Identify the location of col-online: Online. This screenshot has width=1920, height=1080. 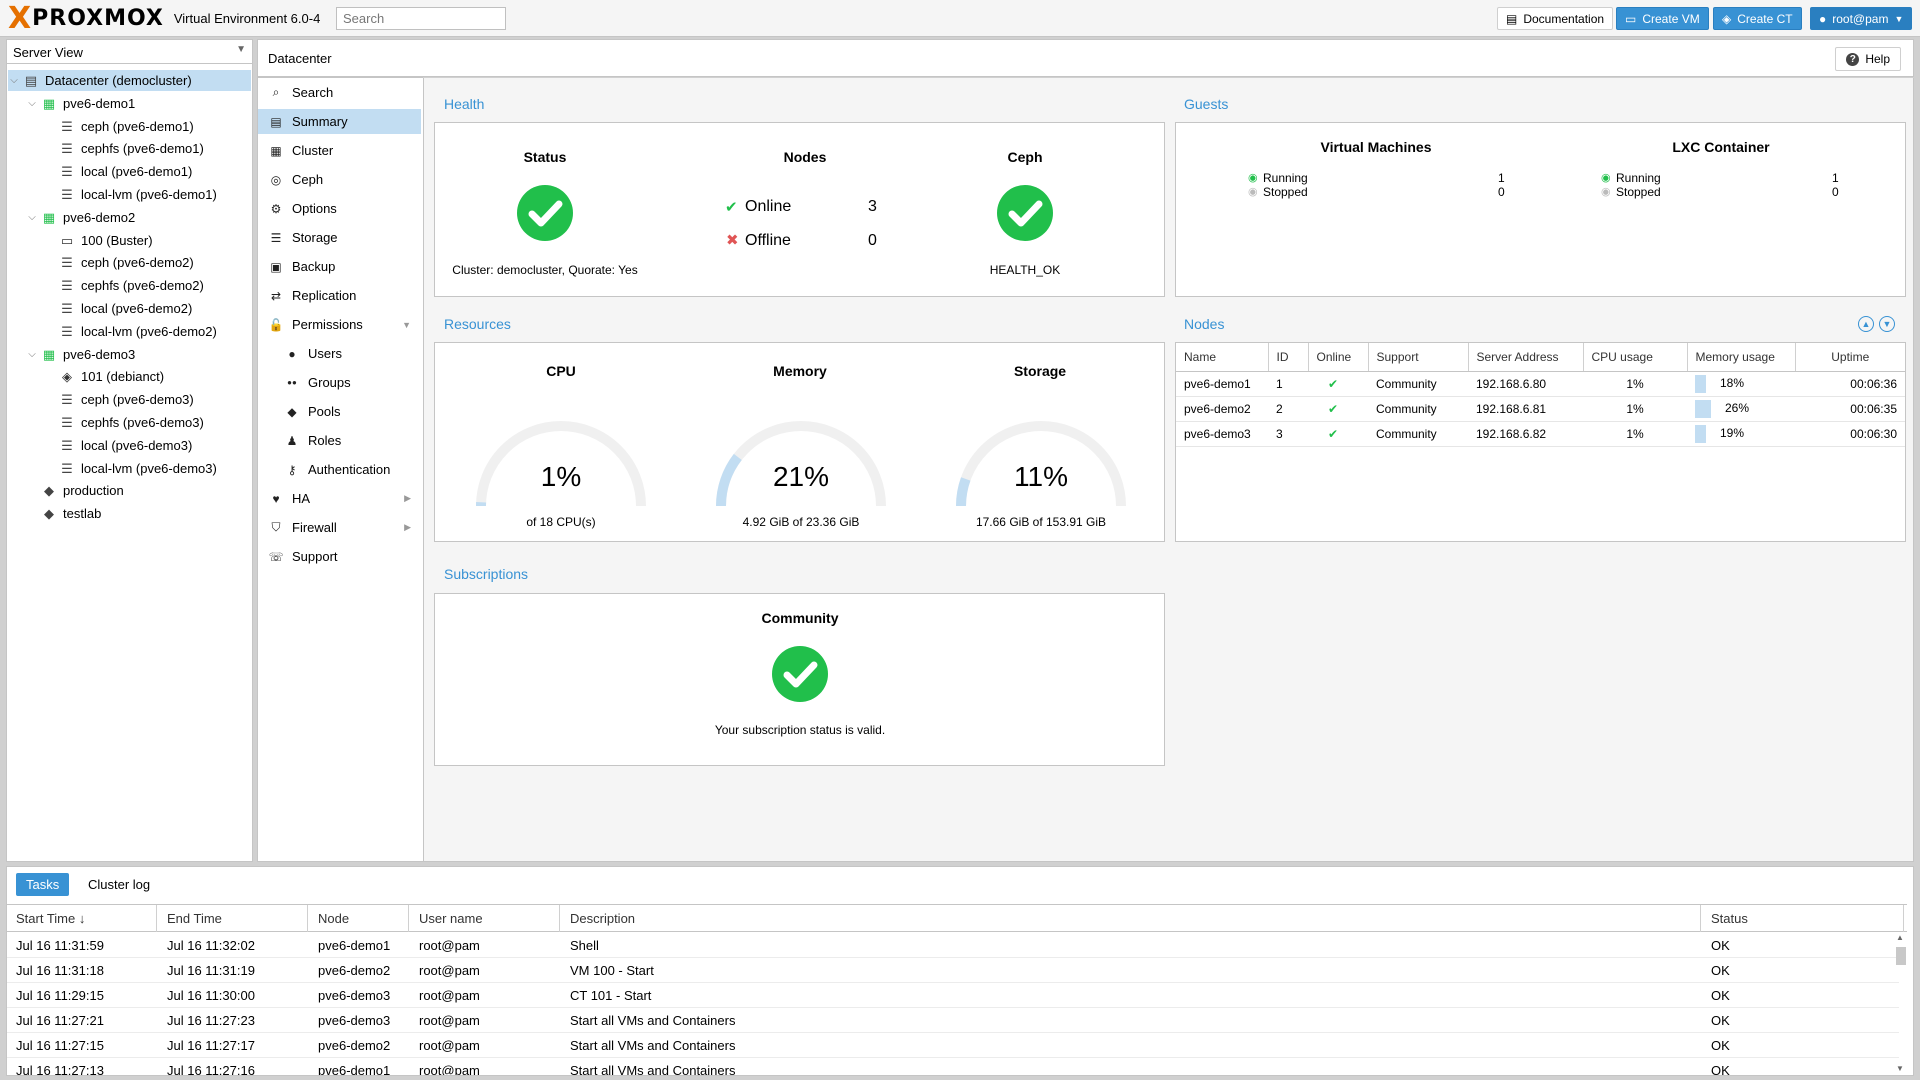
(1338, 357).